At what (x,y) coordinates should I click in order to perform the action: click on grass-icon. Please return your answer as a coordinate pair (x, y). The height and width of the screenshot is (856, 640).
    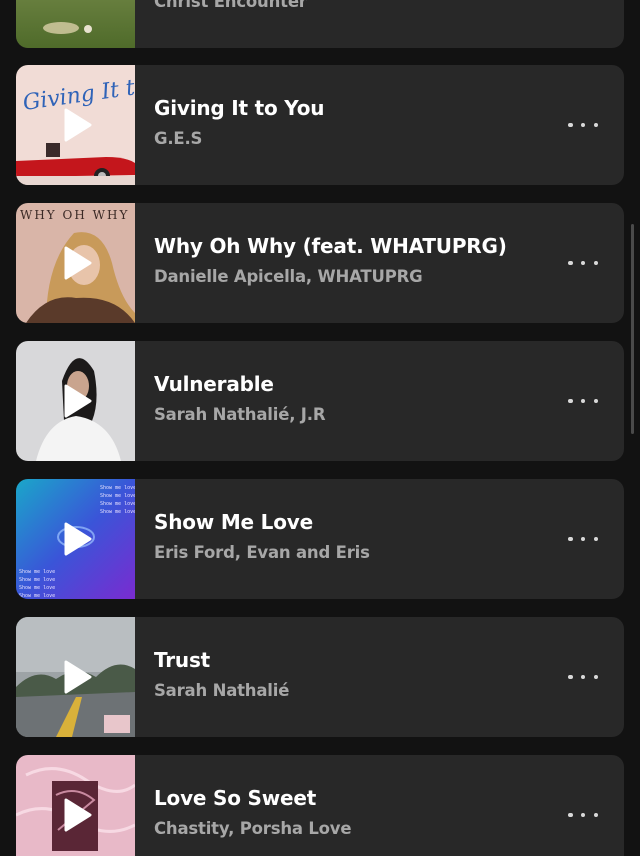
    Looking at the image, I should click on (75, 24).